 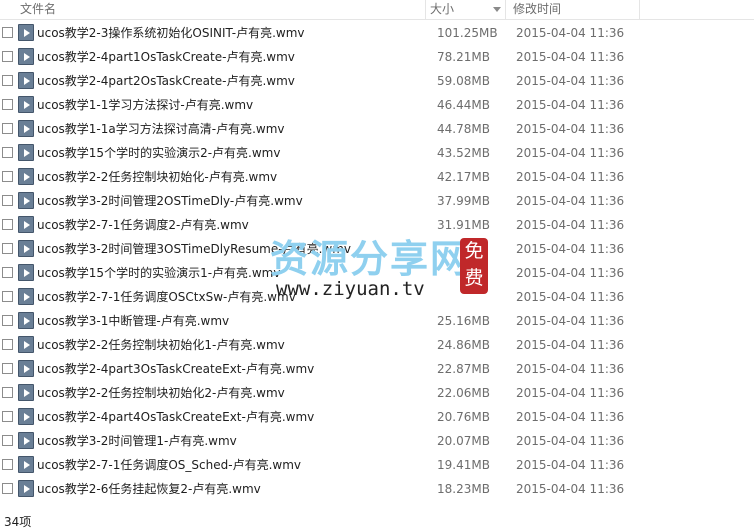 I want to click on file-size: 43.52MB, so click(x=463, y=153).